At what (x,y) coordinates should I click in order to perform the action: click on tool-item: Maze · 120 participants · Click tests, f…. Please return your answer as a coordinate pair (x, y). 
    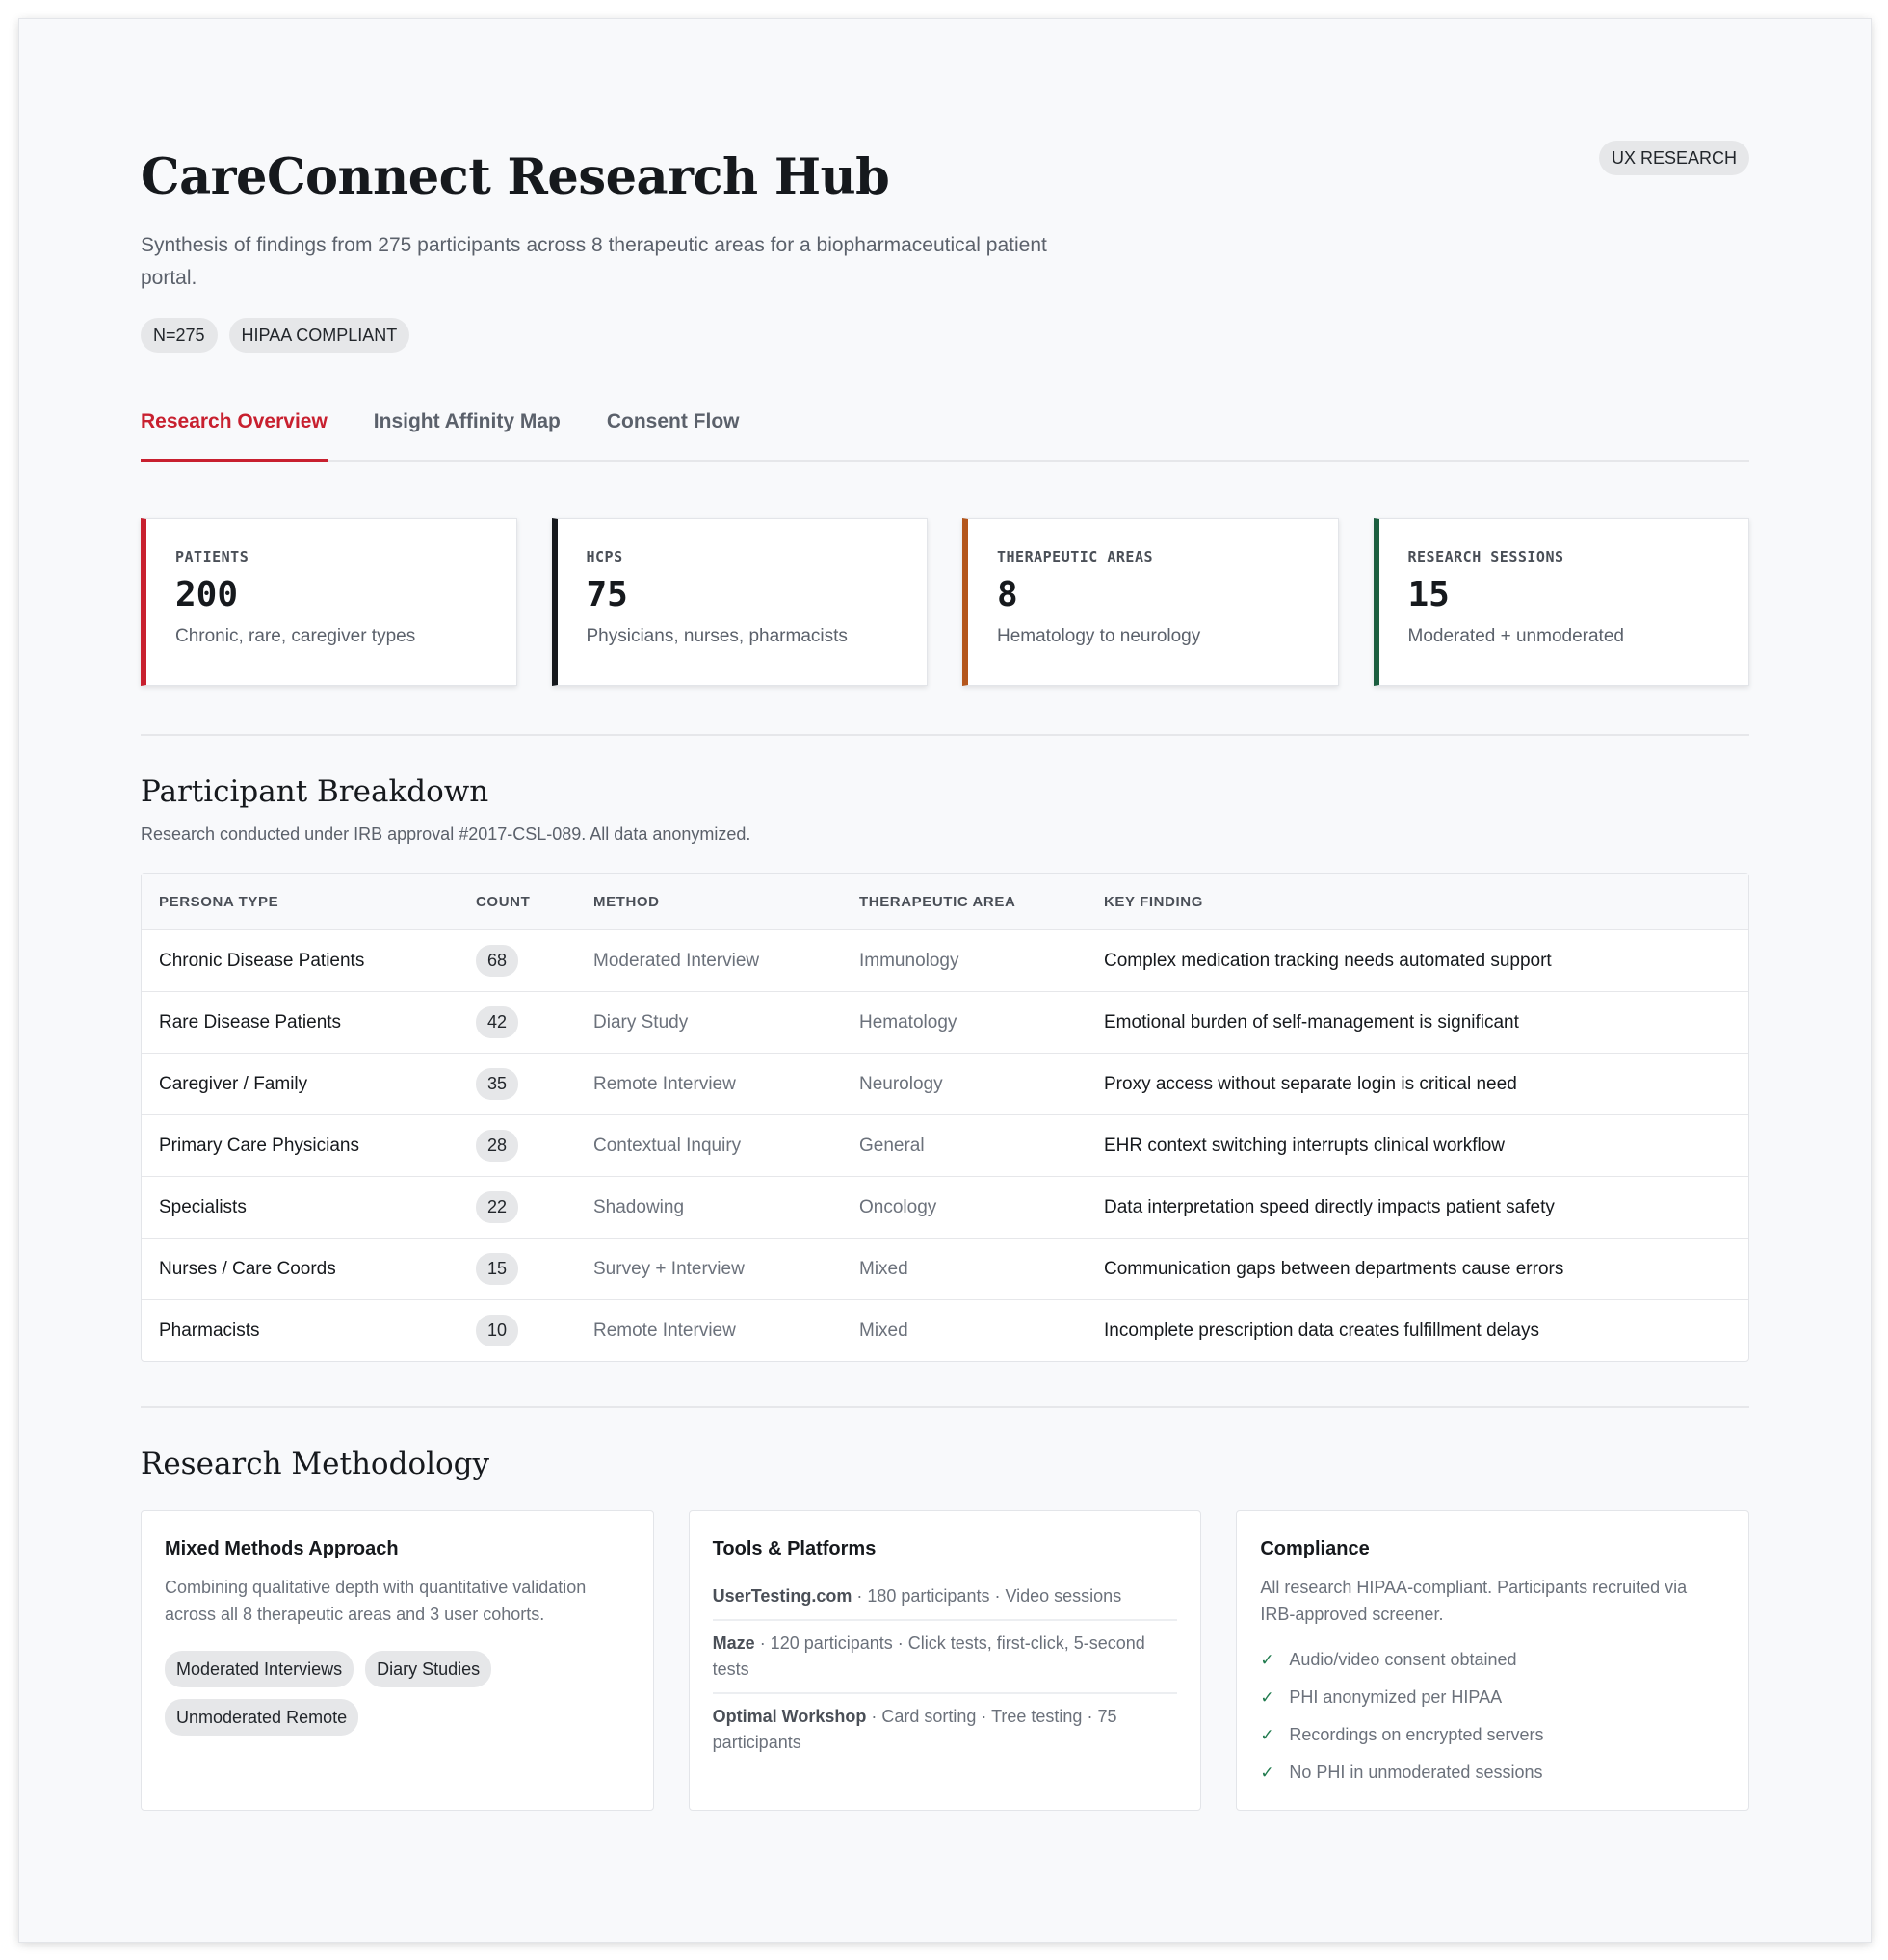
    Looking at the image, I should click on (945, 1657).